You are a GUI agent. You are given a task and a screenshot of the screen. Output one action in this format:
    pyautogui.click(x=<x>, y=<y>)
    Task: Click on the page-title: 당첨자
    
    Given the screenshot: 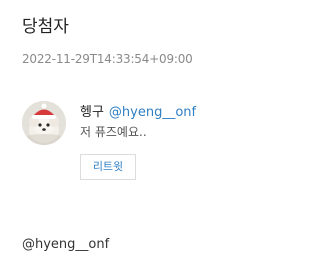 What is the action you would take?
    pyautogui.click(x=45, y=27)
    